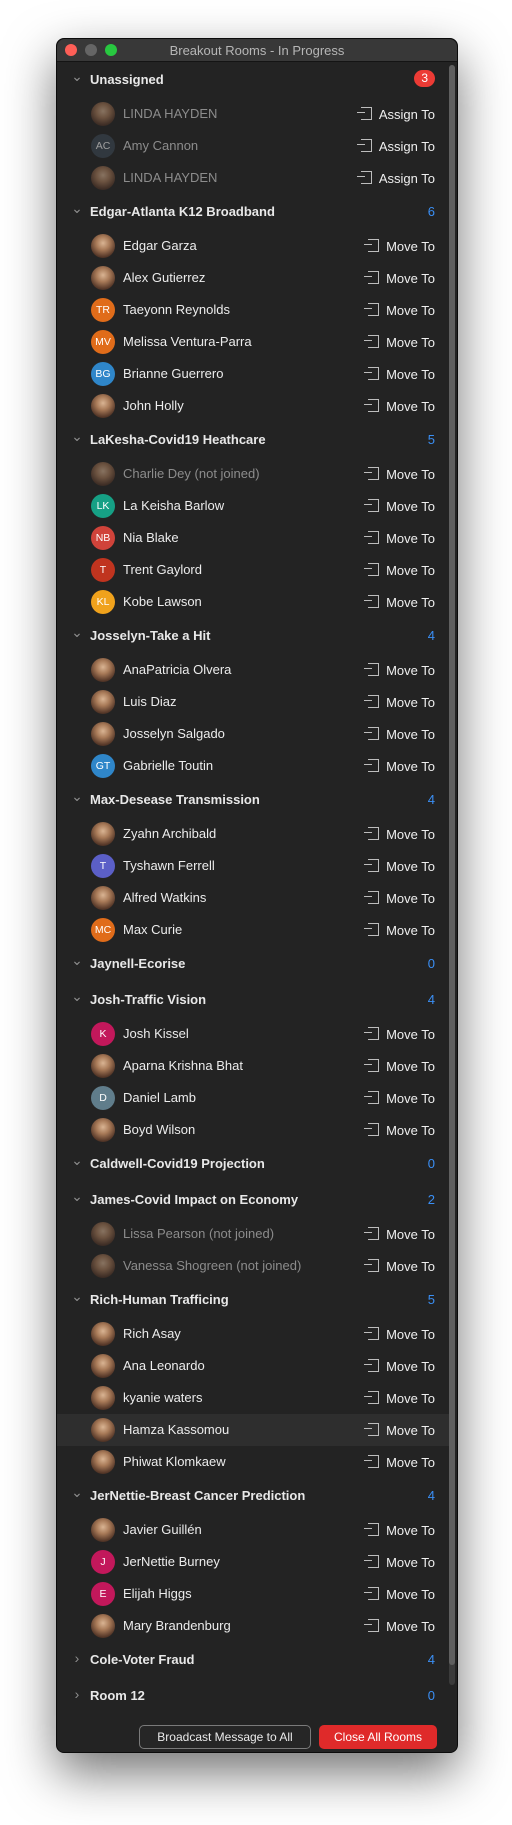 The height and width of the screenshot is (1825, 512). I want to click on participant-row: Vanessa Shogreen (not joined) Move To, so click(253, 1266).